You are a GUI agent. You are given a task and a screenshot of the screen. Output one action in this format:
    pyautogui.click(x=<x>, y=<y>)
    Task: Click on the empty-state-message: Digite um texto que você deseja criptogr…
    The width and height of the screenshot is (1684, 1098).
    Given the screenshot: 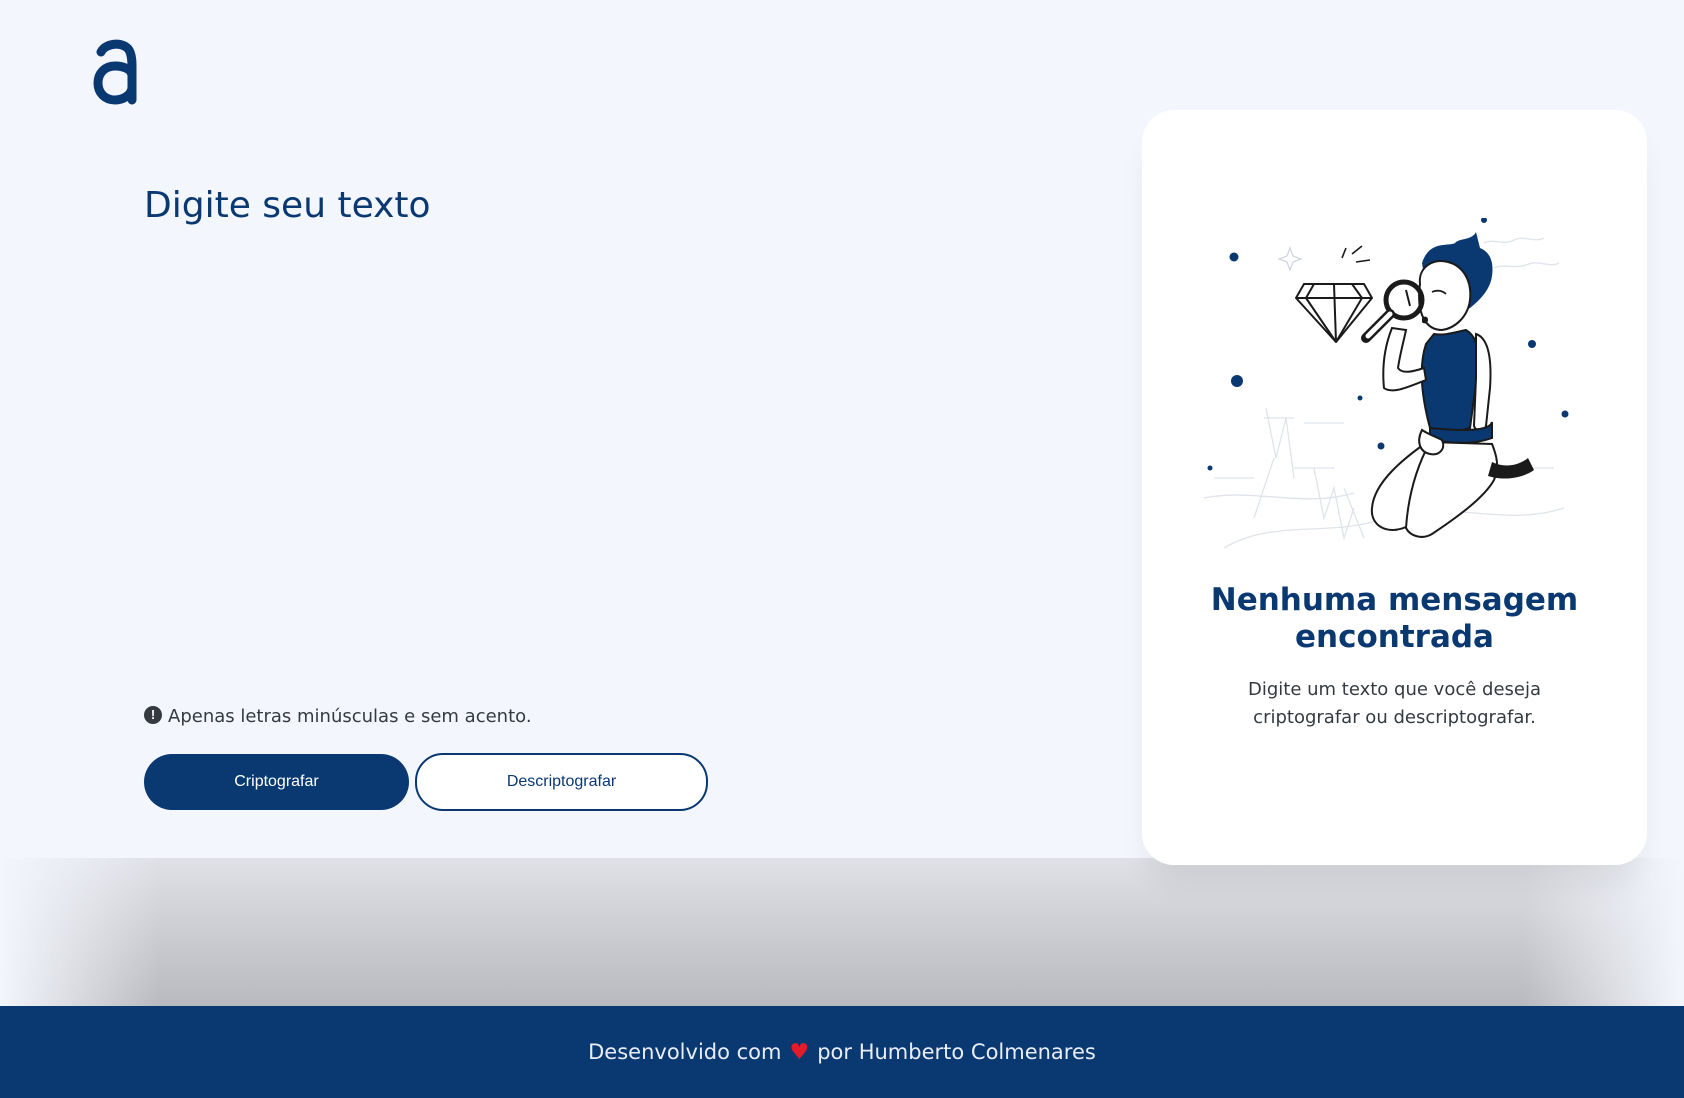 What is the action you would take?
    pyautogui.click(x=1394, y=703)
    